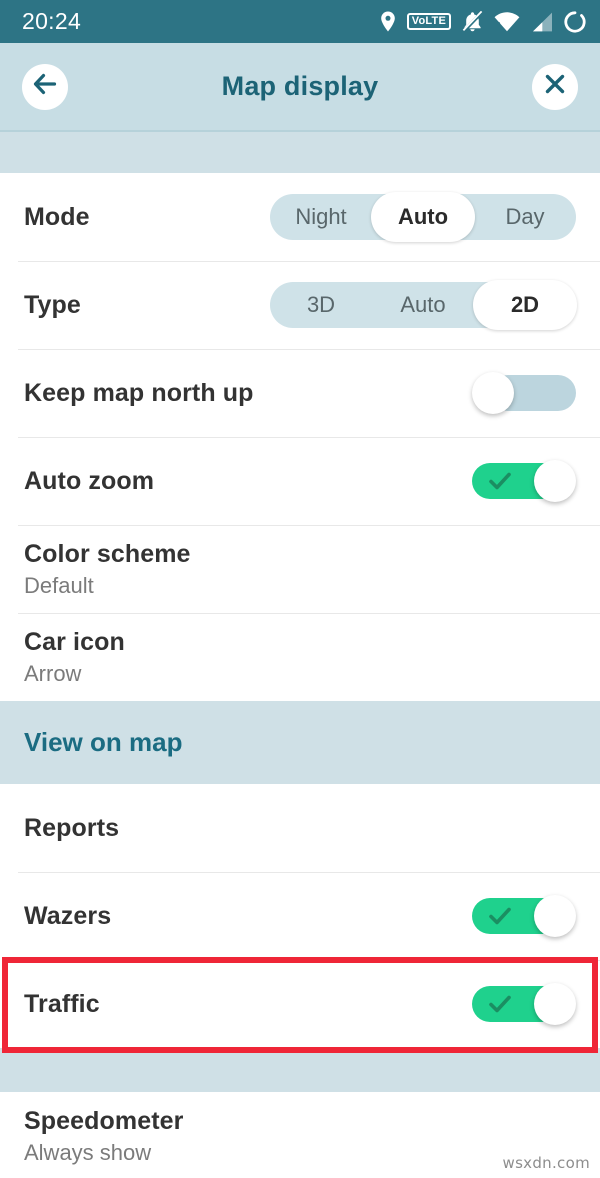 This screenshot has height=1178, width=600. I want to click on setting-value-car-icon: Arrow, so click(53, 673).